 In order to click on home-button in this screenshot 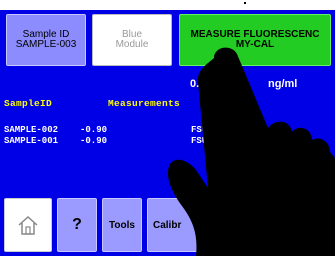, I will do `click(28, 225)`.